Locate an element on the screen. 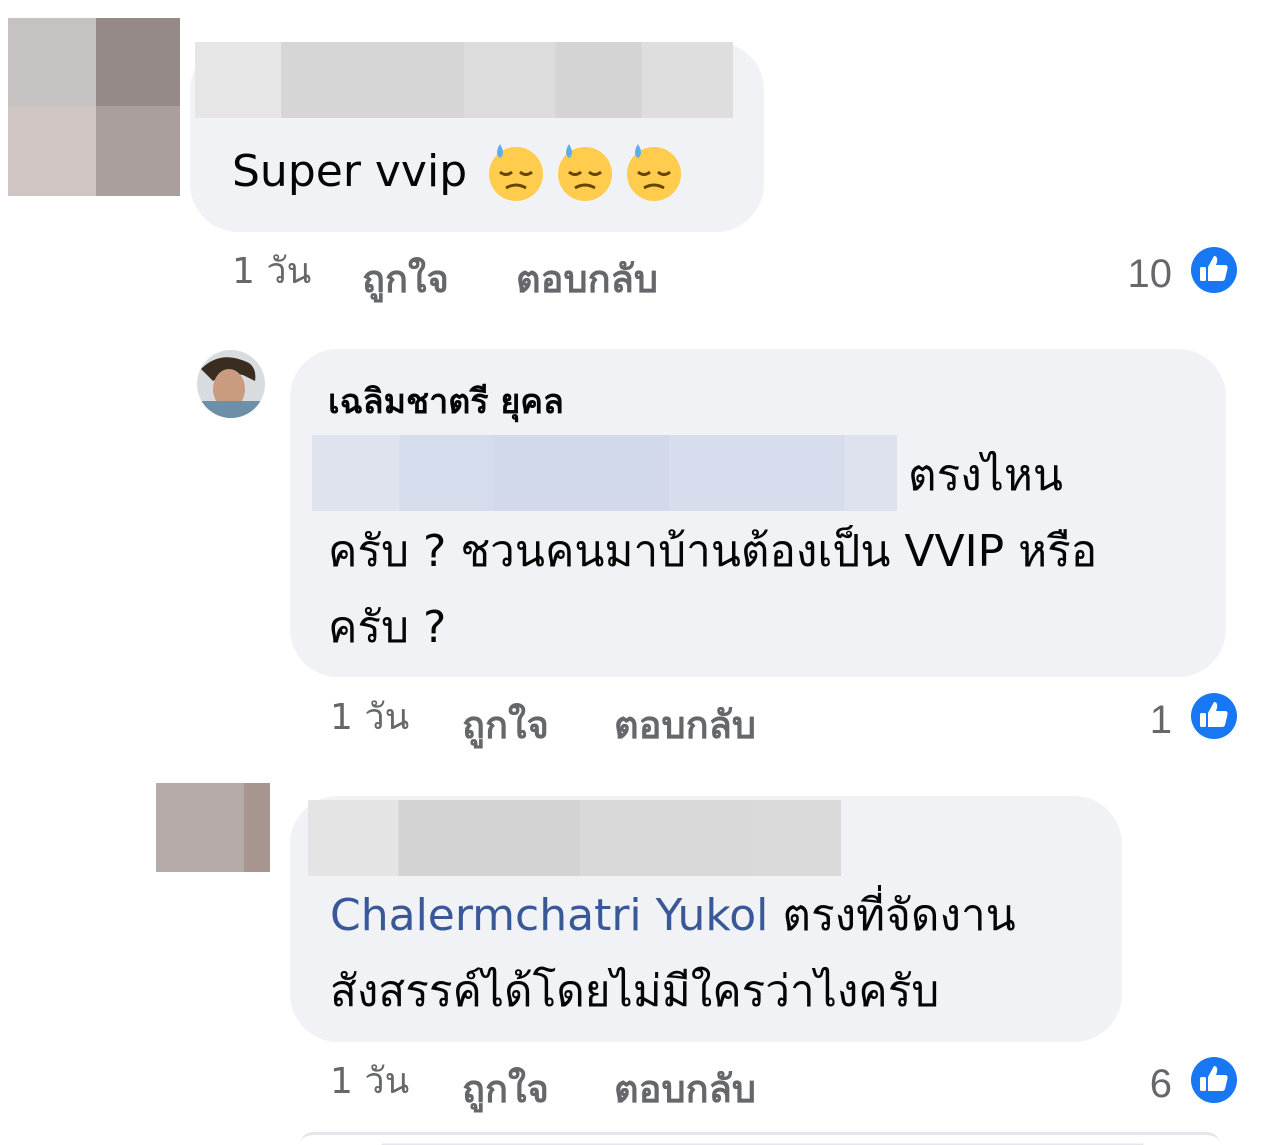 The width and height of the screenshot is (1280, 1145). mention-link: Chalermchatri Yukol is located at coordinates (549, 915).